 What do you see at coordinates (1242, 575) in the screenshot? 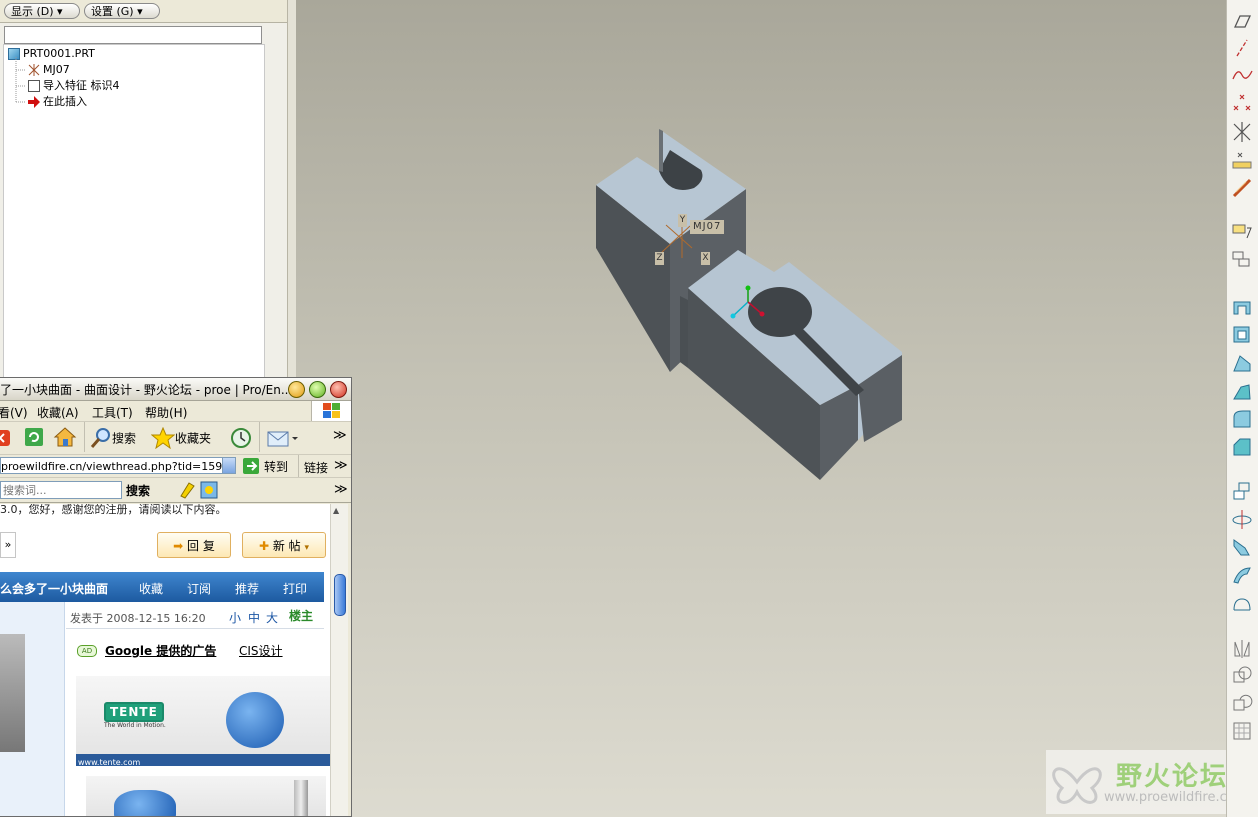
I see `blend-icon` at bounding box center [1242, 575].